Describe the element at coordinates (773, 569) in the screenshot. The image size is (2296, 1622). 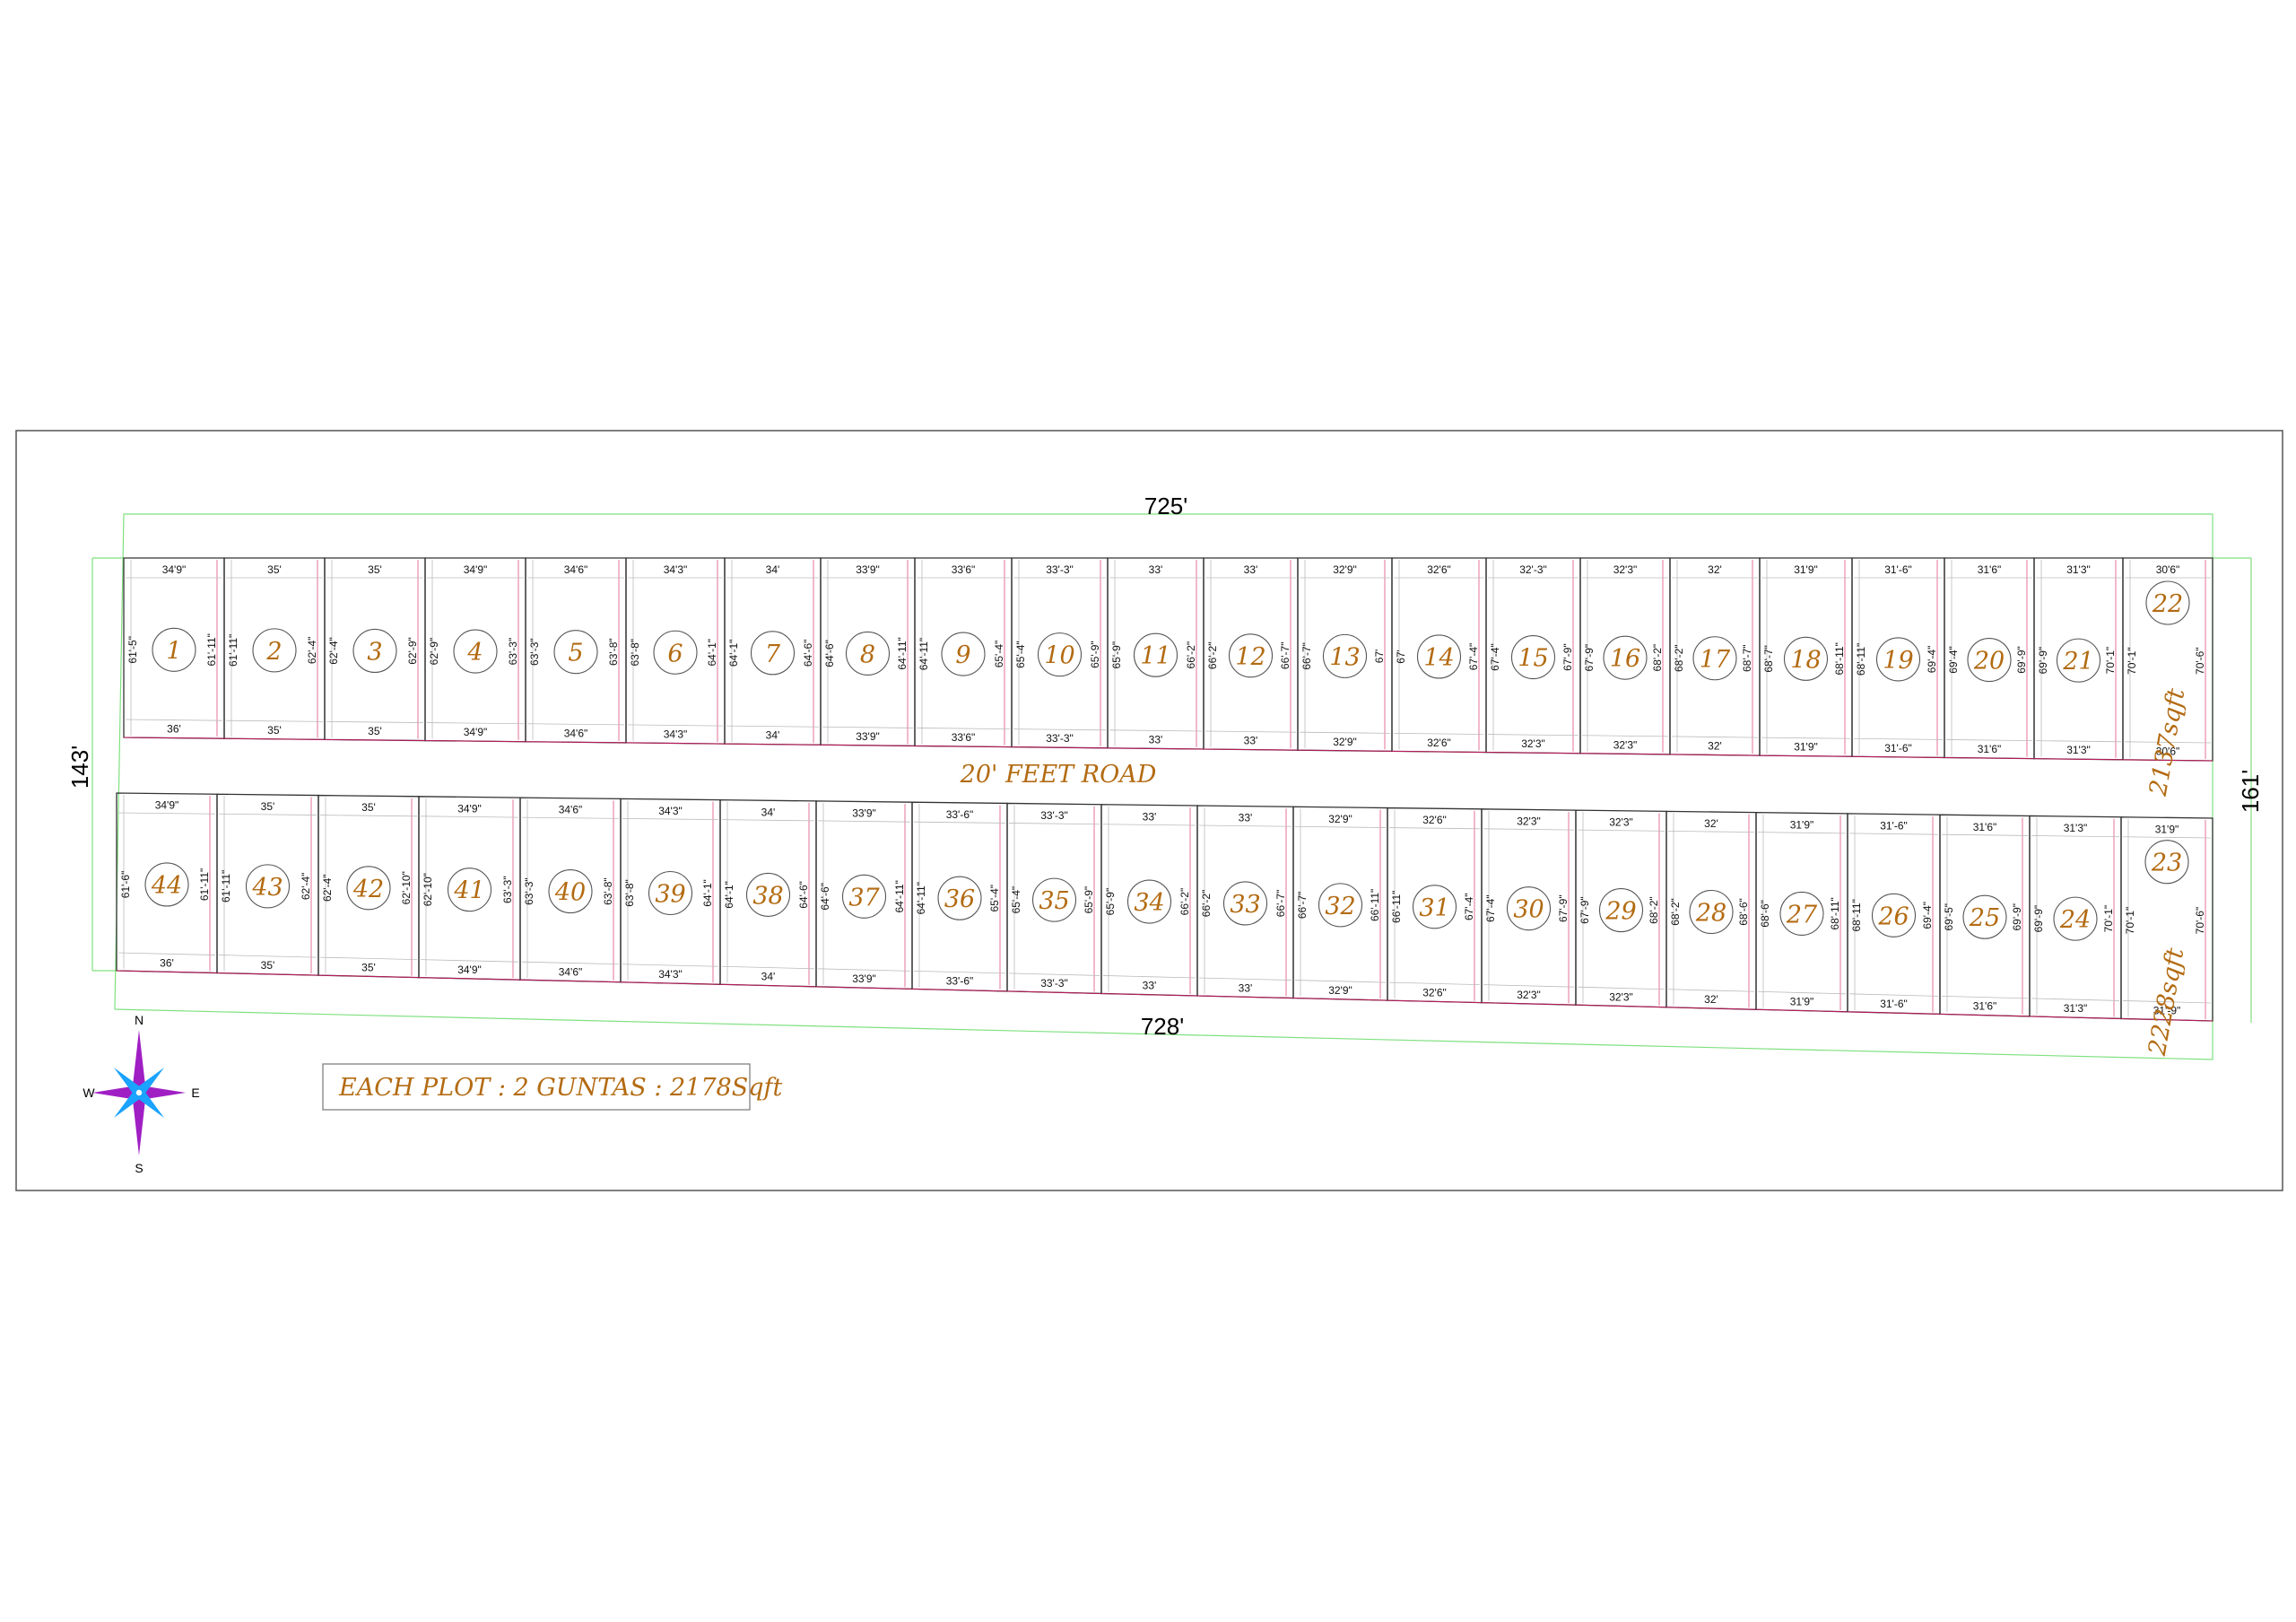
I see `plot-top-dimension: 34'` at that location.